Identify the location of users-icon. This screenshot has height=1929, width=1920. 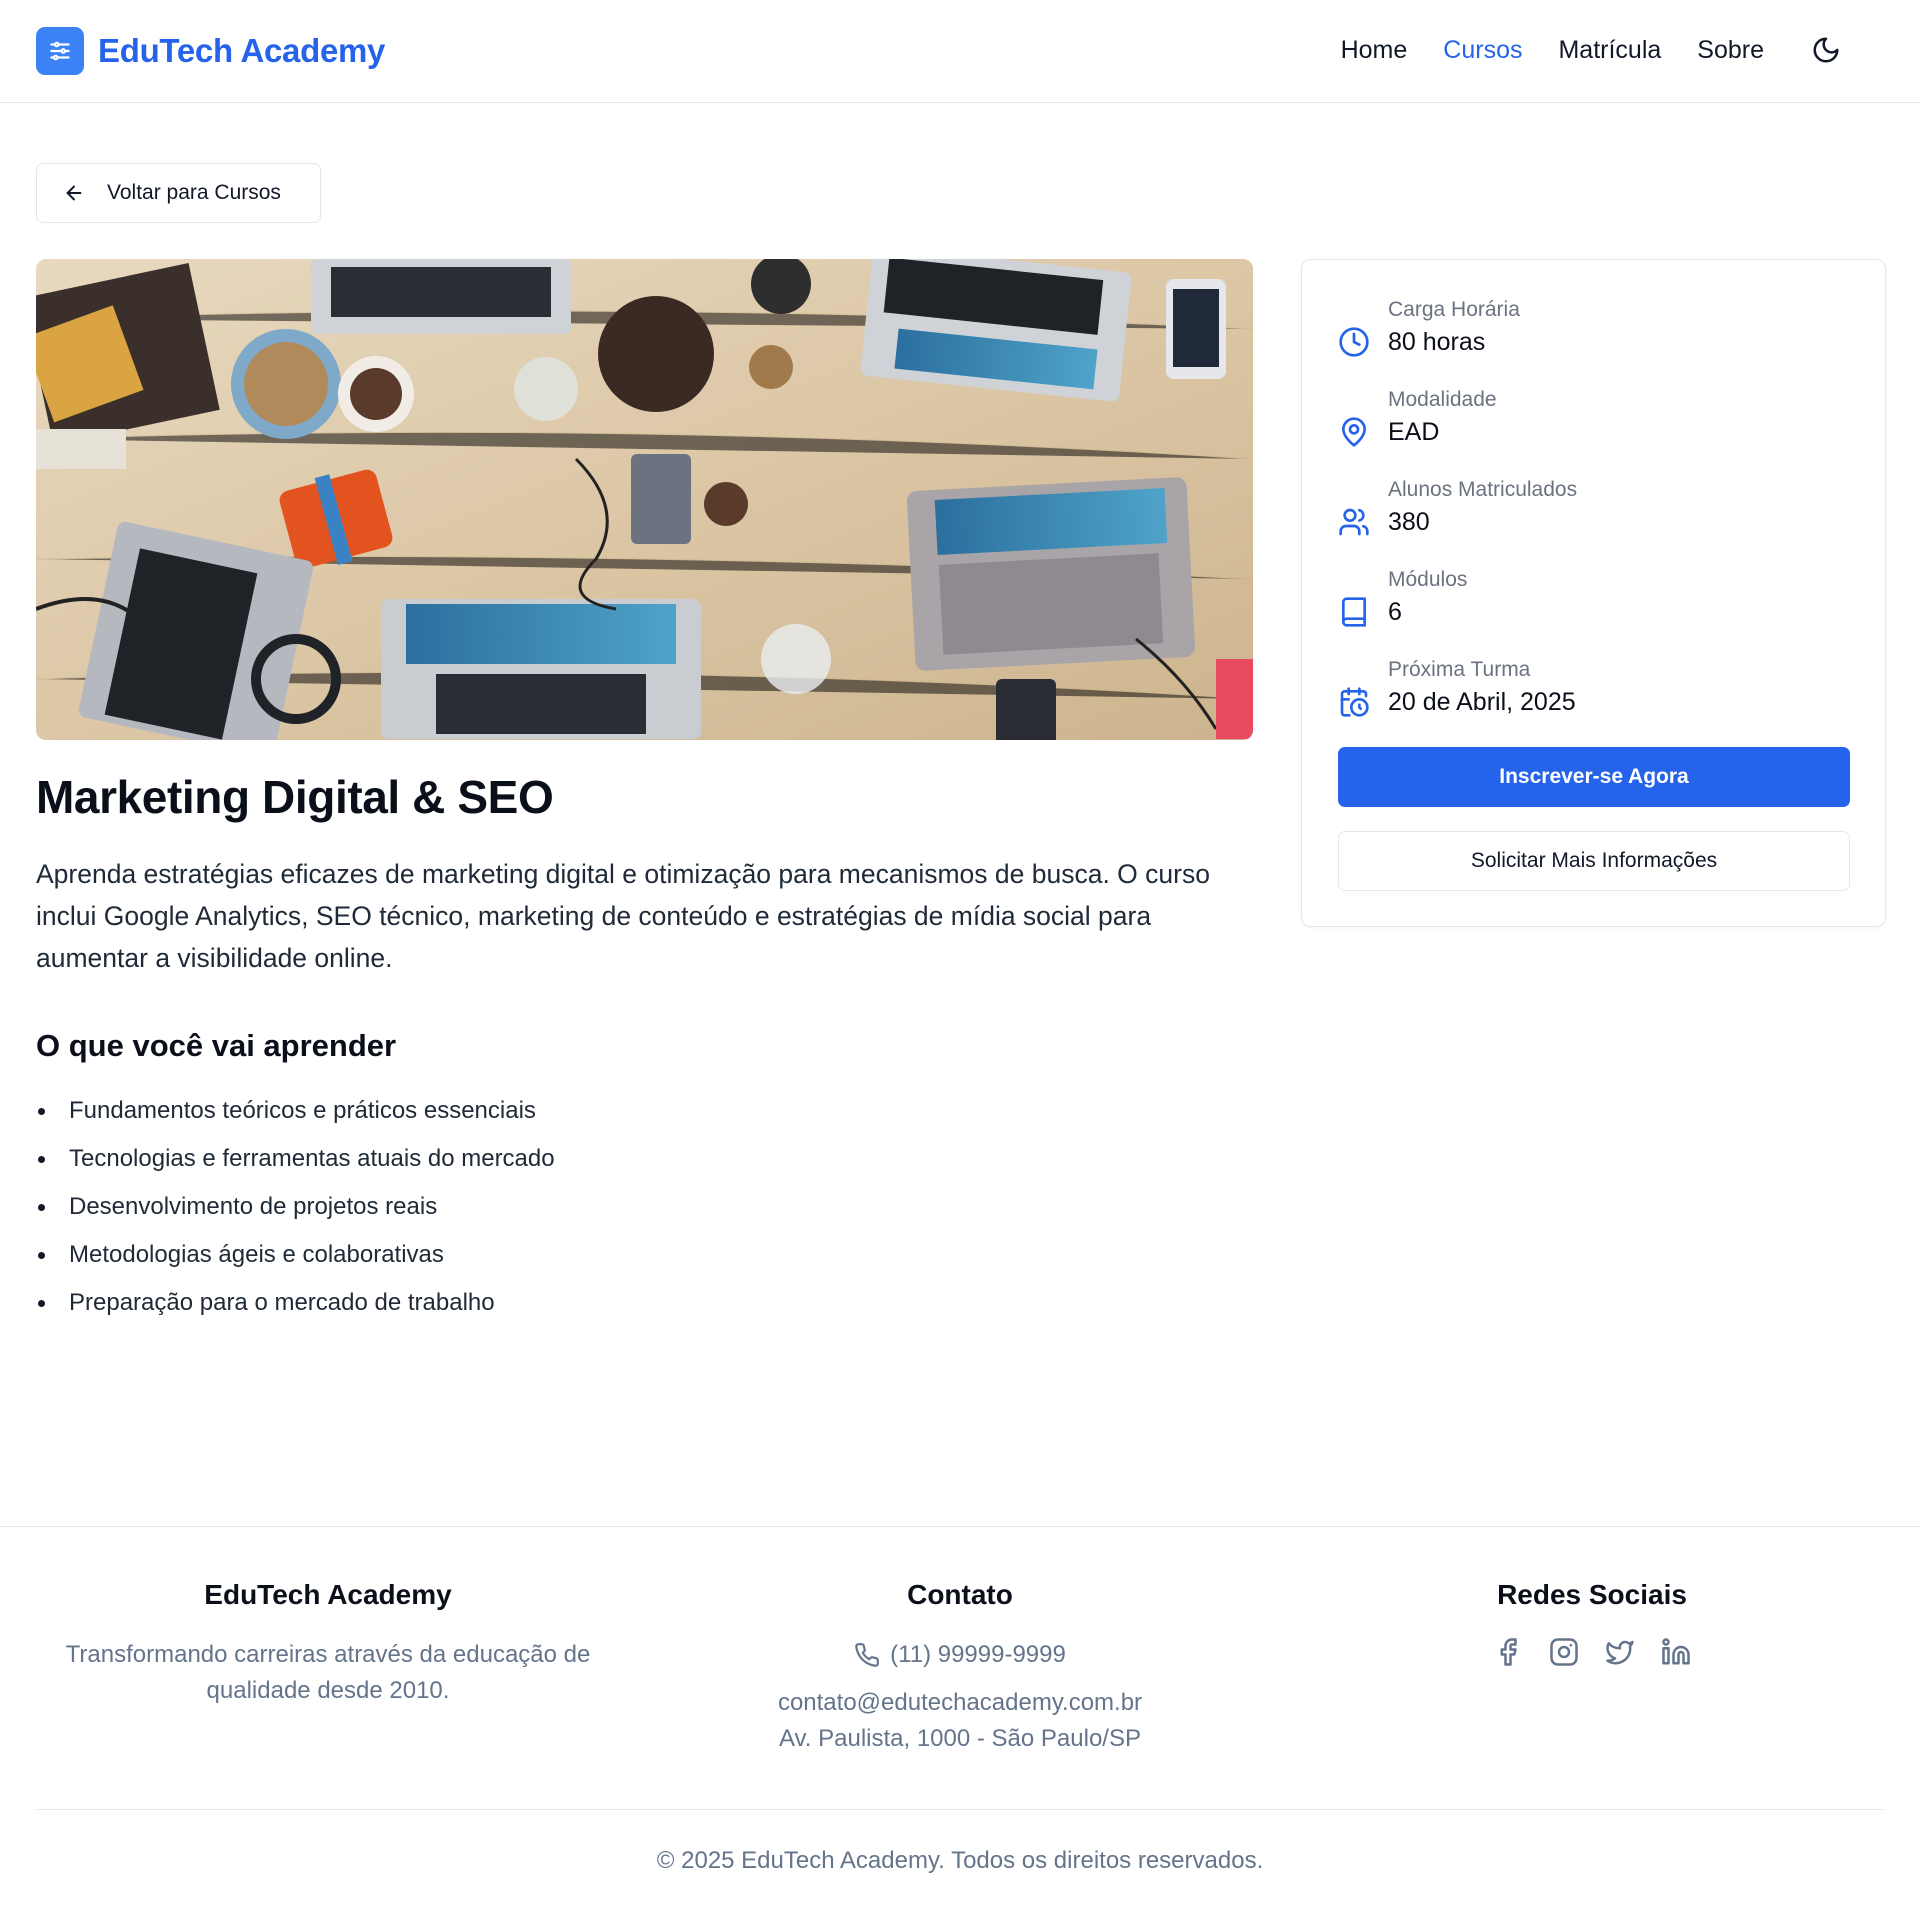
(1354, 522).